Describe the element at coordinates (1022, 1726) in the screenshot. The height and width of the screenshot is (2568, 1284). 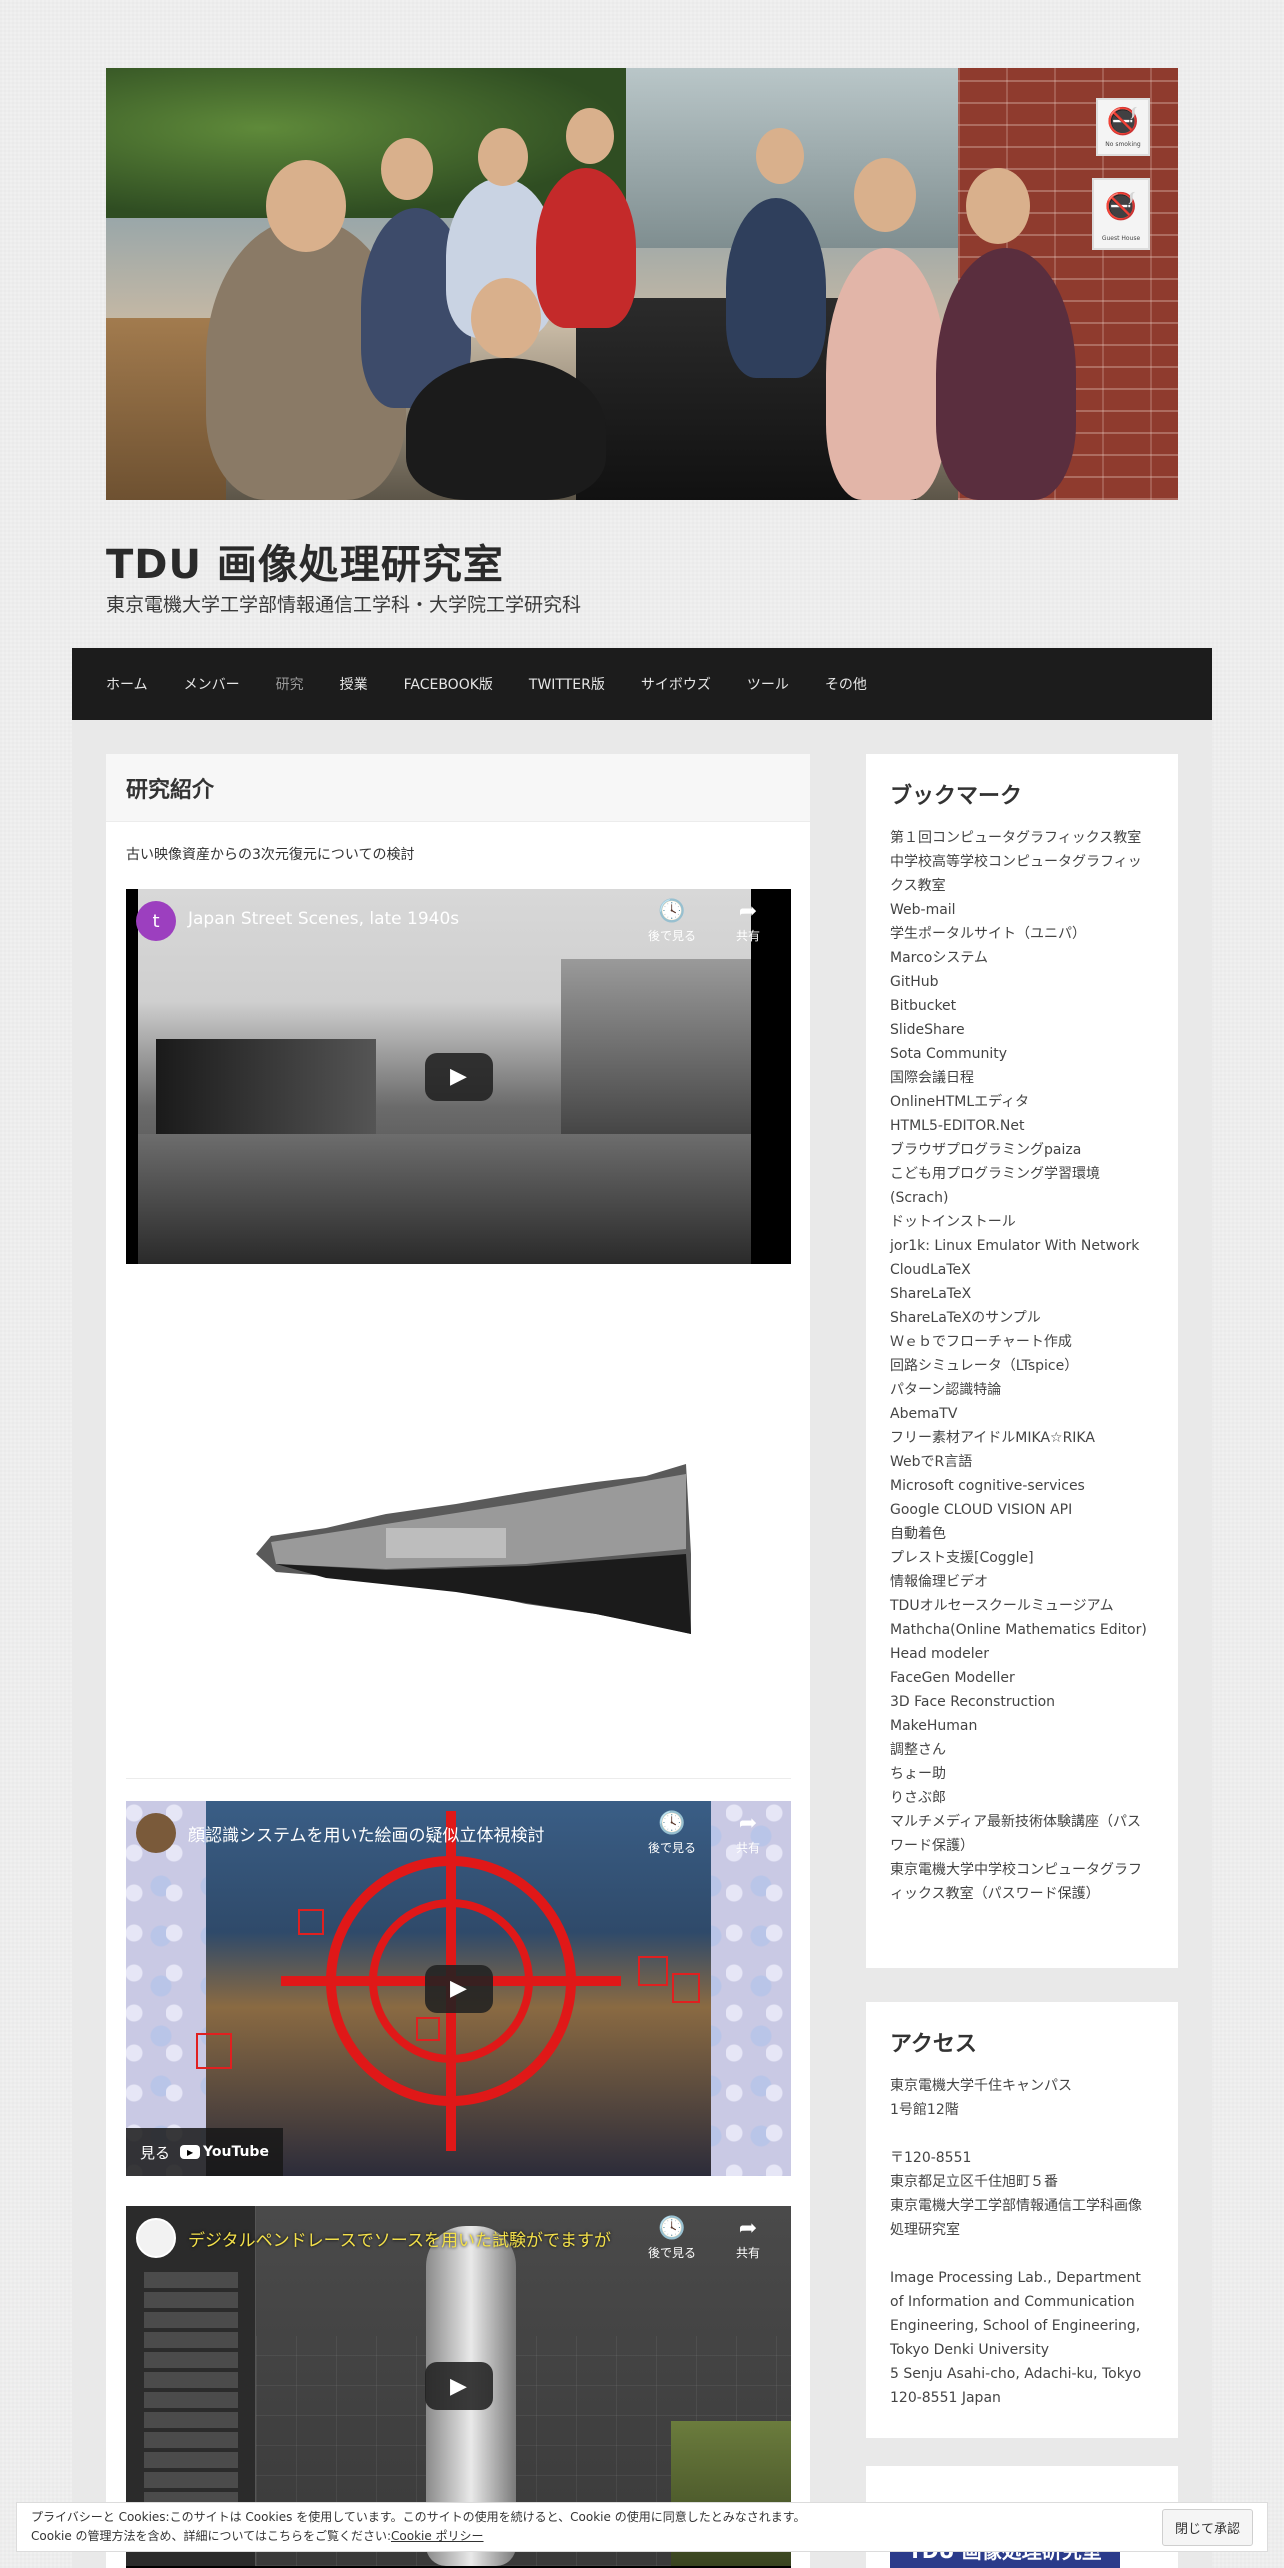
I see `bookmark-link: MakeHuman` at that location.